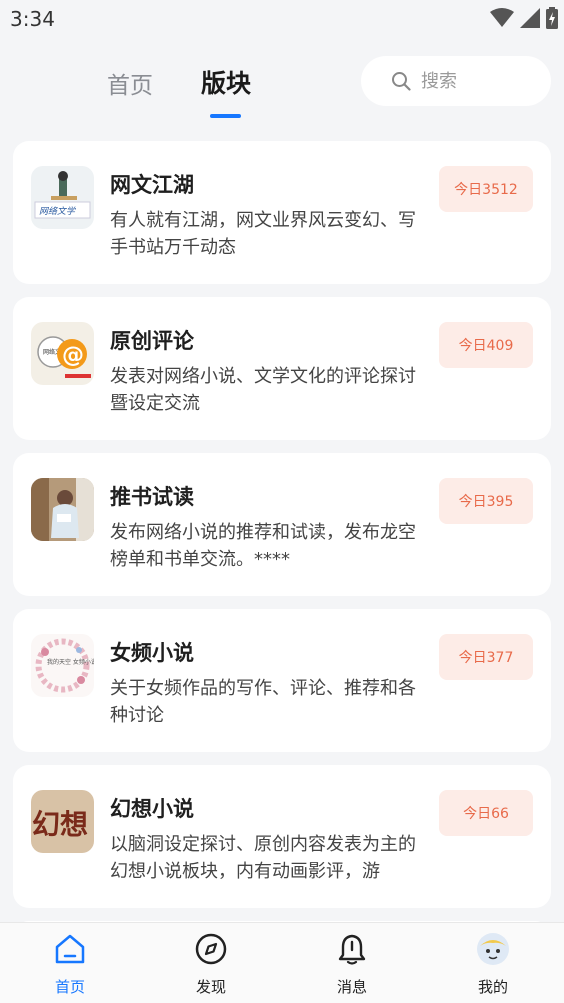 The image size is (564, 1003). Describe the element at coordinates (502, 17) in the screenshot. I see `wifi-icon` at that location.